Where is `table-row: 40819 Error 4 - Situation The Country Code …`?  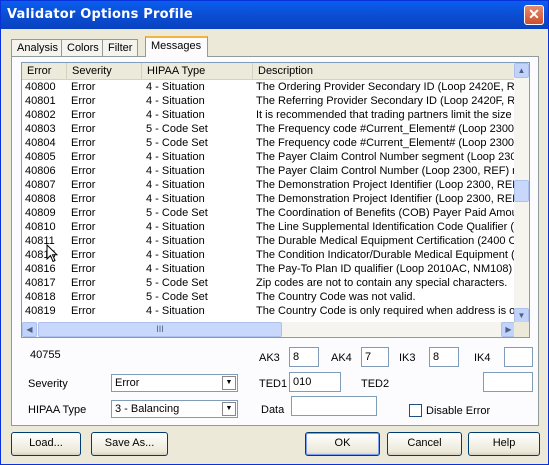
table-row: 40819 Error 4 - Situation The Country Code … is located at coordinates (269, 311).